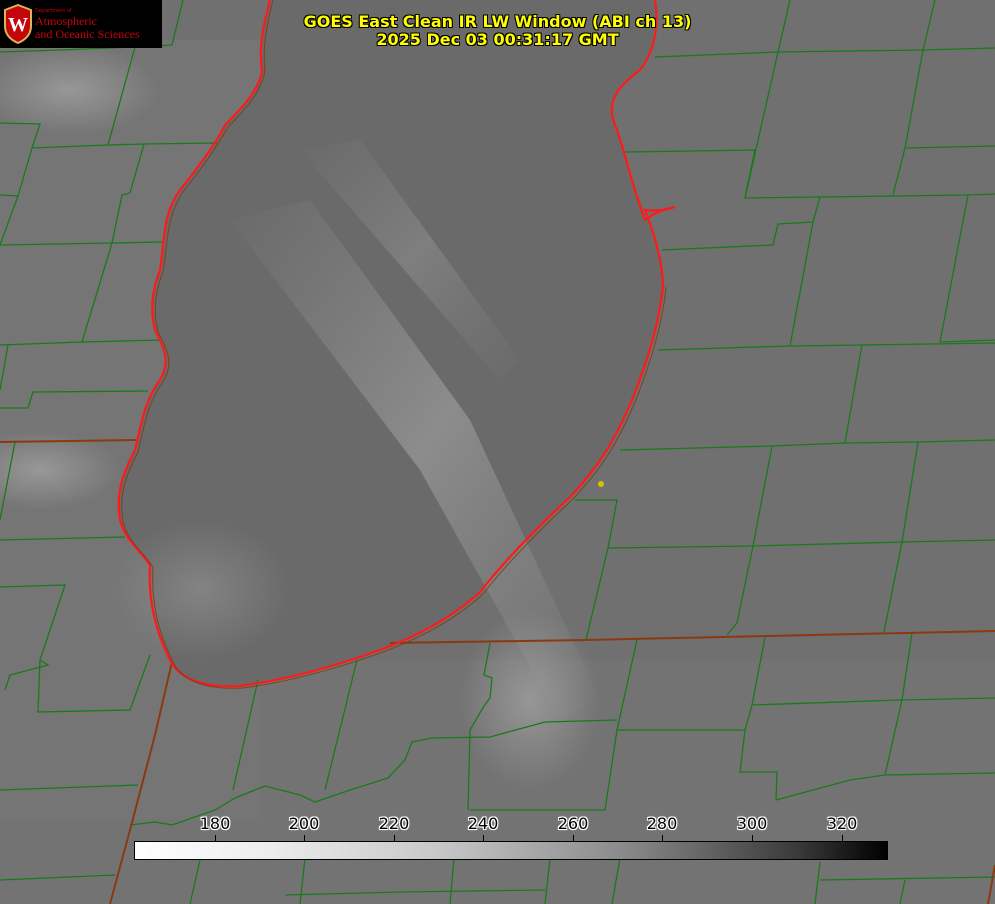 The image size is (995, 904). What do you see at coordinates (601, 484) in the screenshot?
I see `station-marker` at bounding box center [601, 484].